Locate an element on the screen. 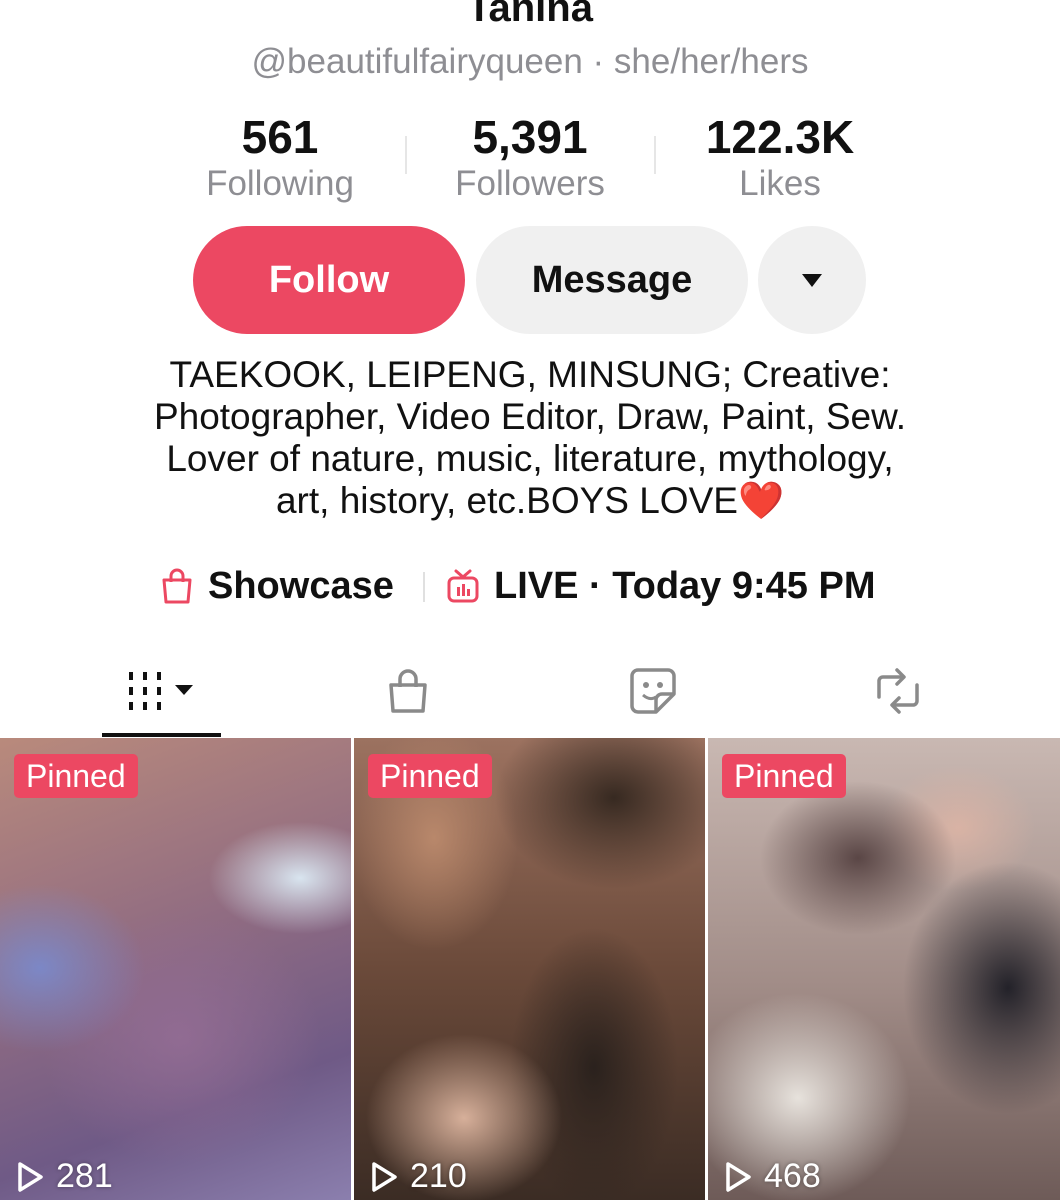 The width and height of the screenshot is (1060, 1200). view-count-value: 281 is located at coordinates (84, 1176).